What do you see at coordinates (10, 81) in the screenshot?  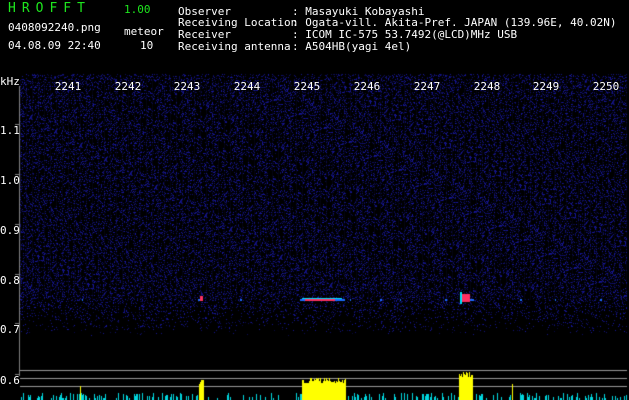 I see `y-unit-label: kHz` at bounding box center [10, 81].